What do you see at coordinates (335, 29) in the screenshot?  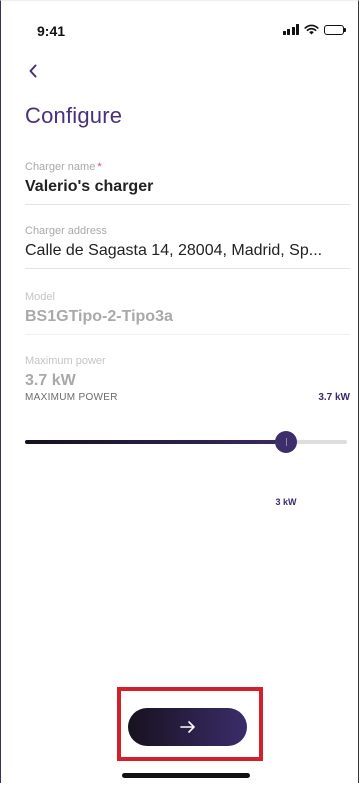 I see `battery-icon` at bounding box center [335, 29].